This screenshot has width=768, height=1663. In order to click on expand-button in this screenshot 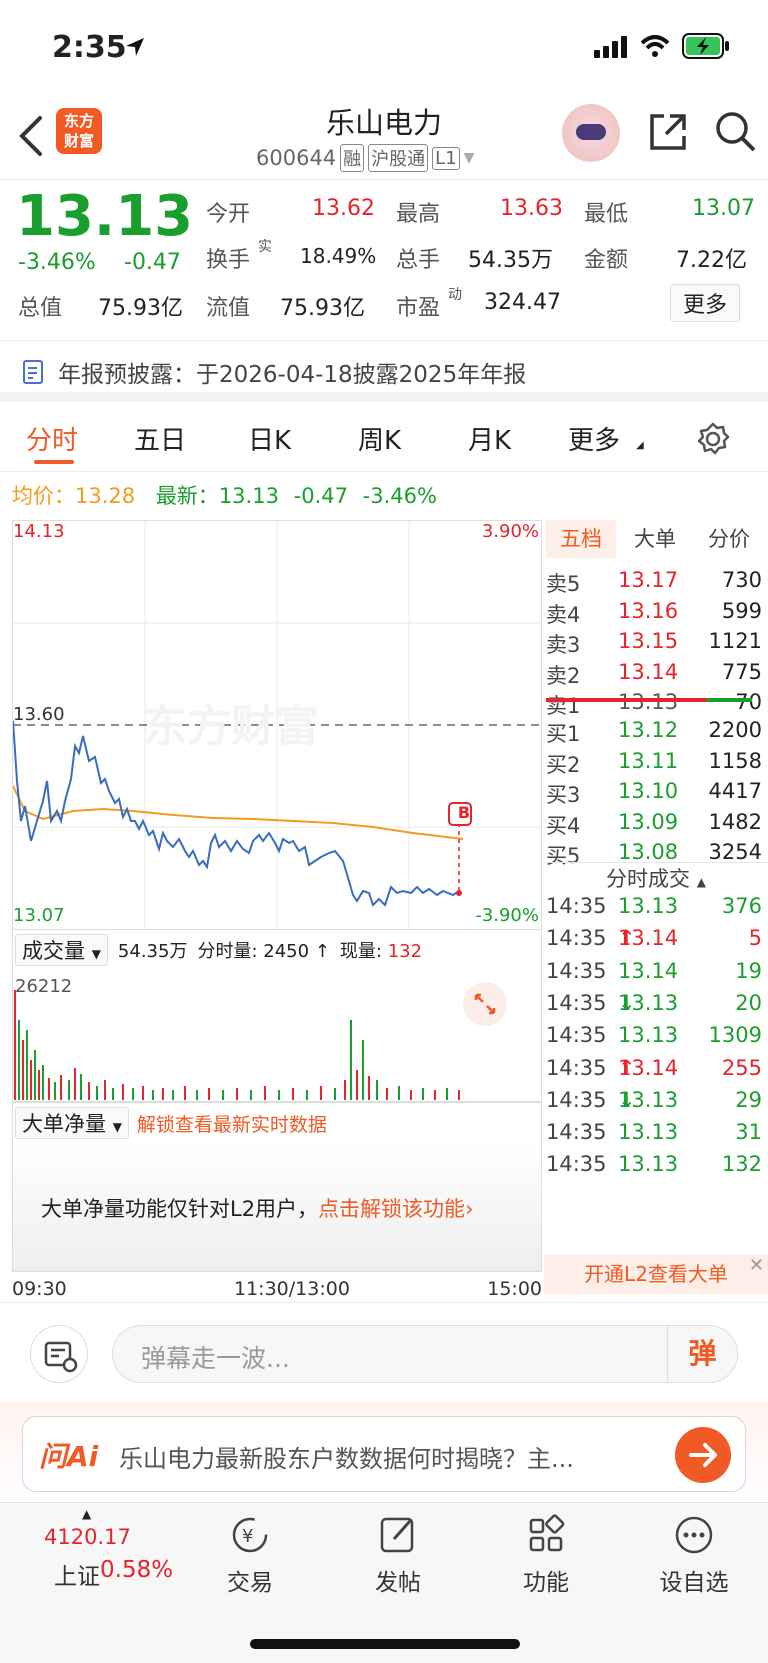, I will do `click(485, 1004)`.